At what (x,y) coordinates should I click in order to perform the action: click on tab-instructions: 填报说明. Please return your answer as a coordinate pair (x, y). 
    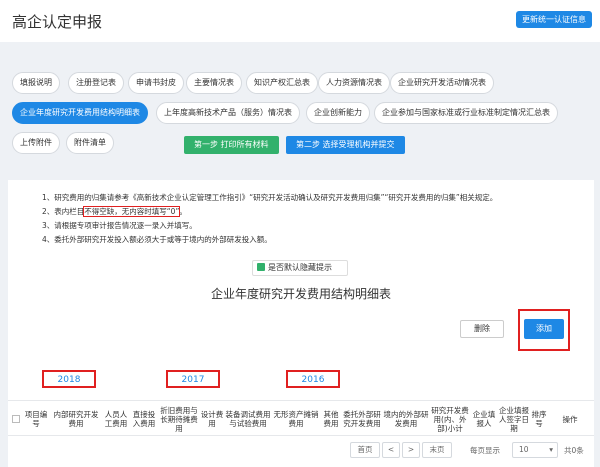
    Looking at the image, I should click on (36, 83).